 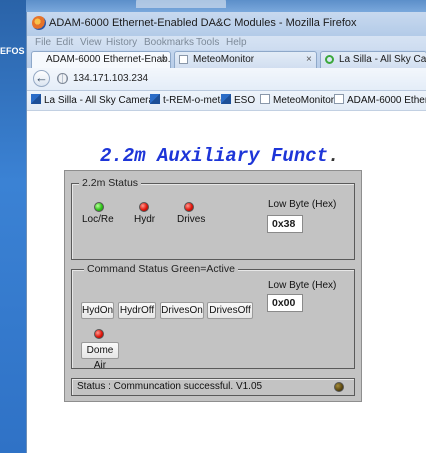 I want to click on dome-air-button: Dome Air, so click(x=100, y=356).